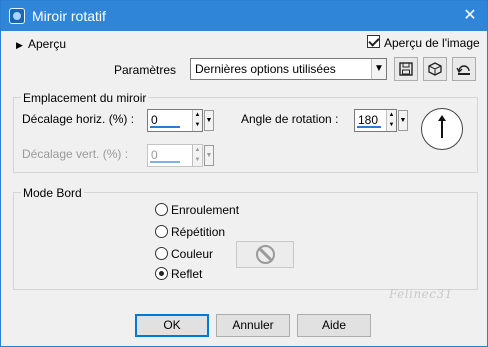 This screenshot has width=488, height=347. Describe the element at coordinates (265, 69) in the screenshot. I see `presets-combo-value: Dernières options utilisées` at that location.